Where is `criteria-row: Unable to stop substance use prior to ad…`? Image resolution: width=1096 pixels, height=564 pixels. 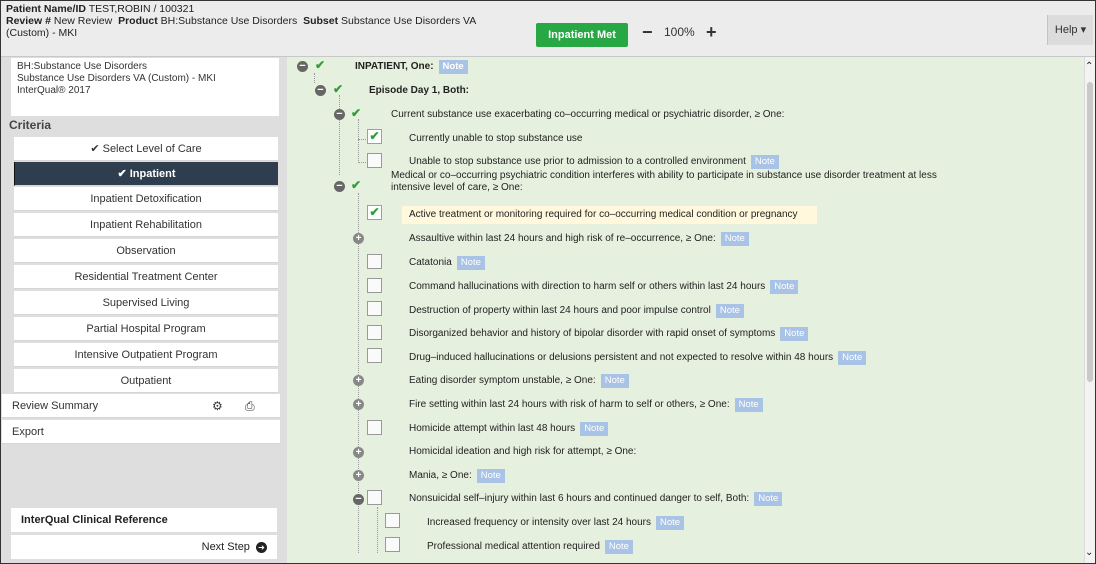 criteria-row: Unable to stop substance use prior to ad… is located at coordinates (594, 162).